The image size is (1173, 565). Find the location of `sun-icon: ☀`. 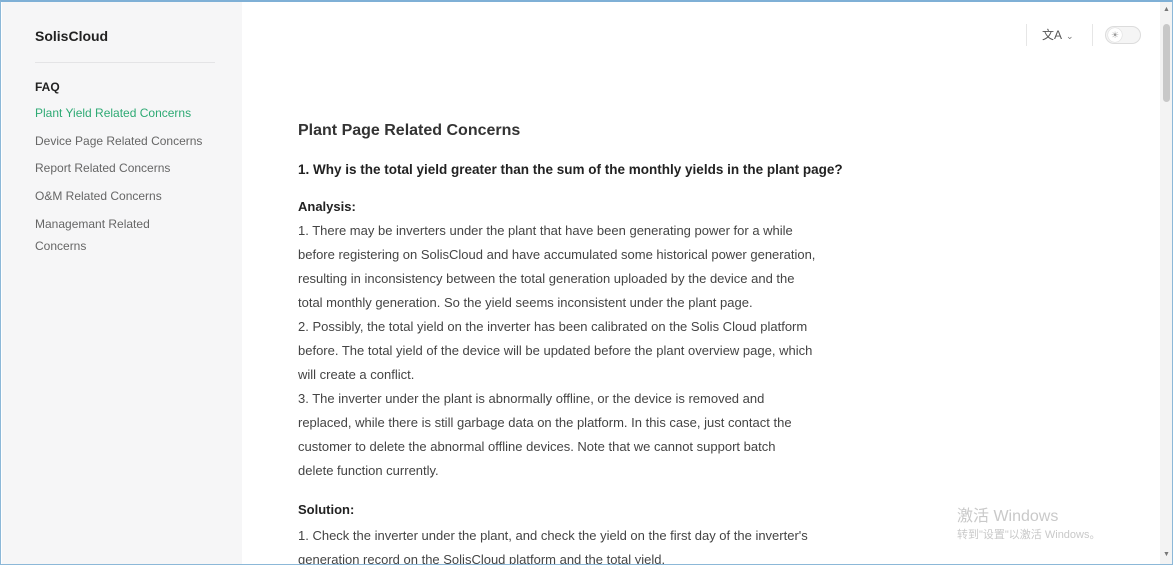

sun-icon: ☀ is located at coordinates (1115, 35).